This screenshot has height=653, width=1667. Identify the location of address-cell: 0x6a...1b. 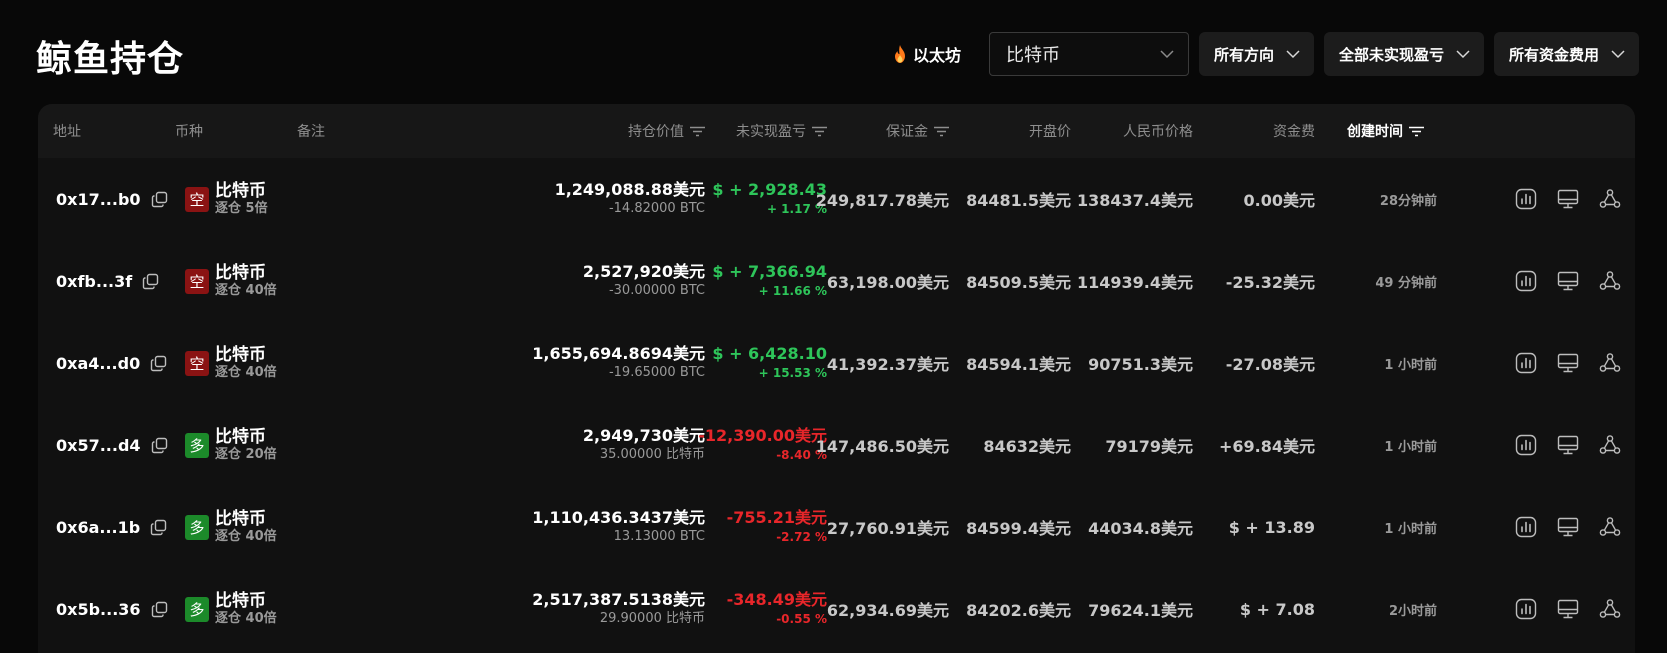
(116, 527).